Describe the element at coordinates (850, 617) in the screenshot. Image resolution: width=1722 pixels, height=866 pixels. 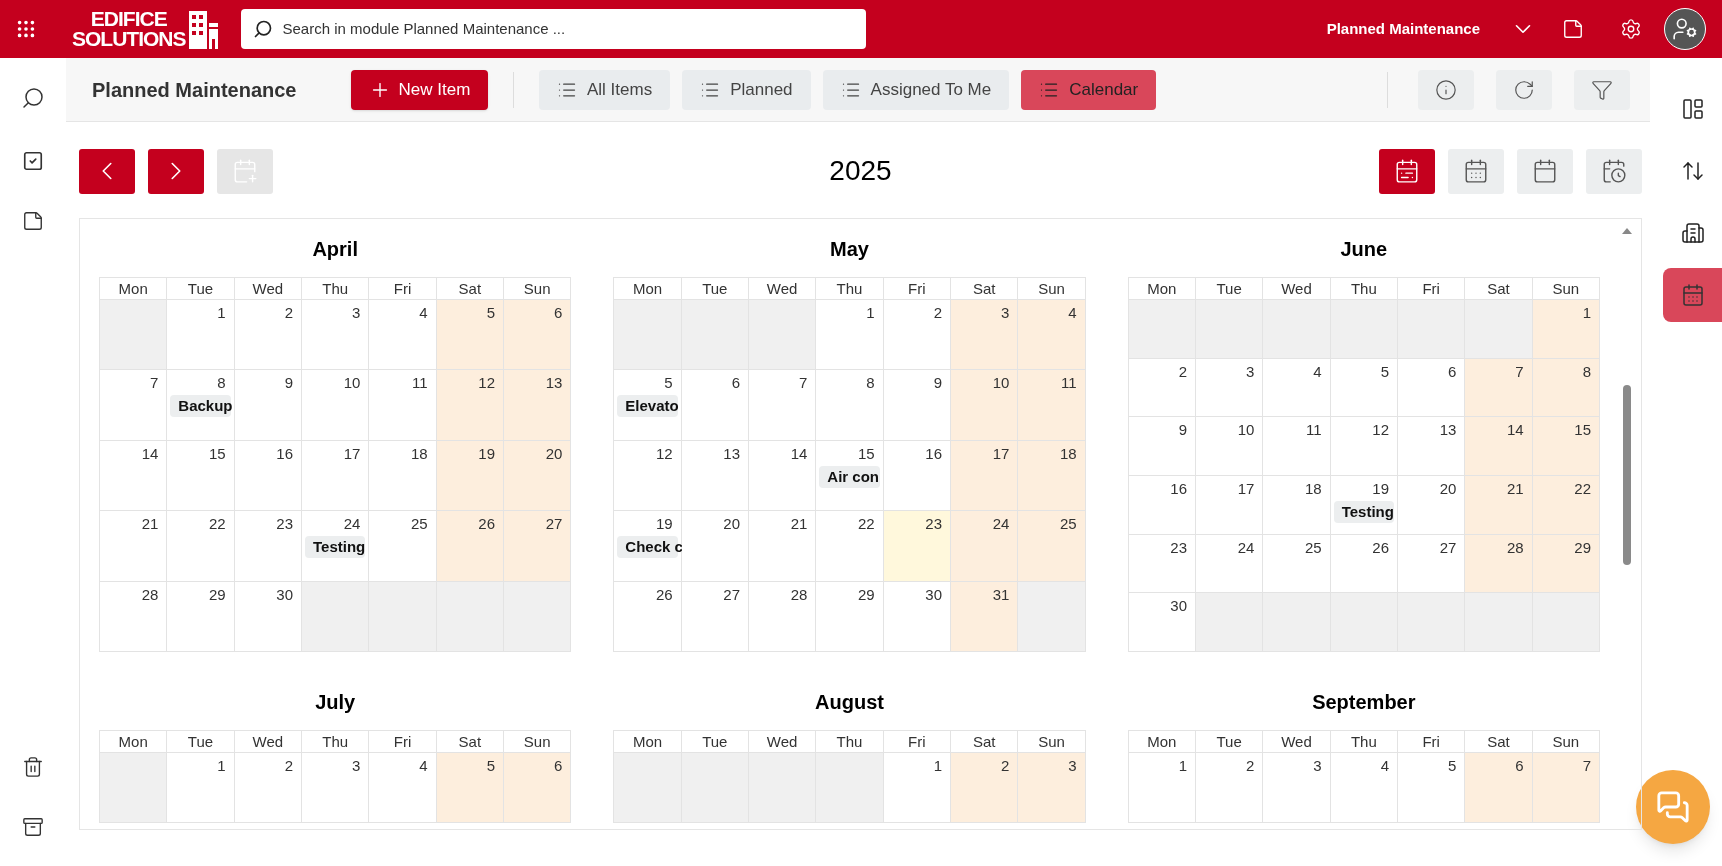
I see `day-cell: 29` at that location.